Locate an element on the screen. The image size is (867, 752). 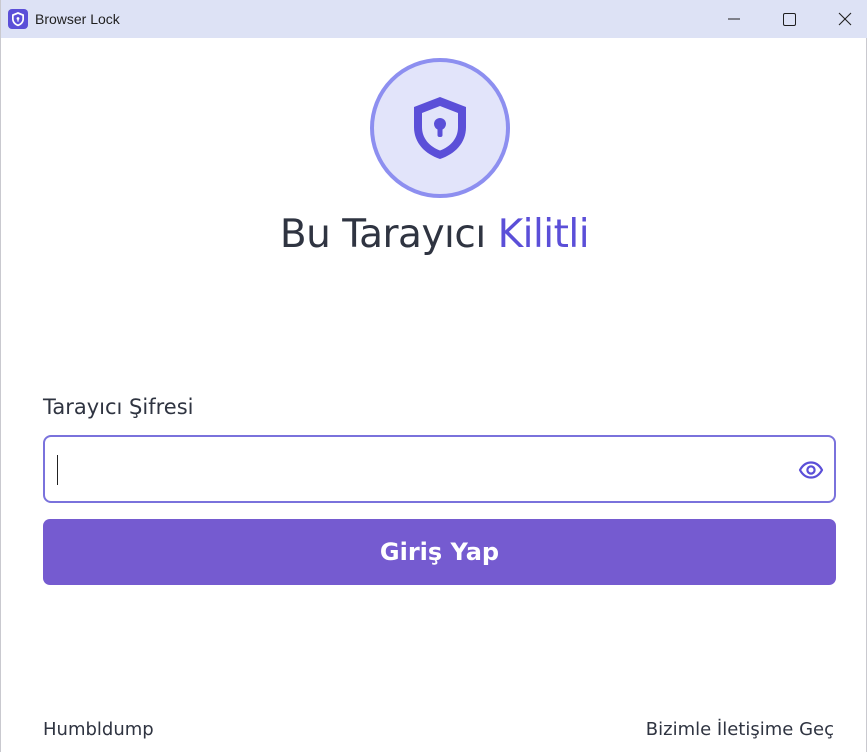
password-input is located at coordinates (420, 469).